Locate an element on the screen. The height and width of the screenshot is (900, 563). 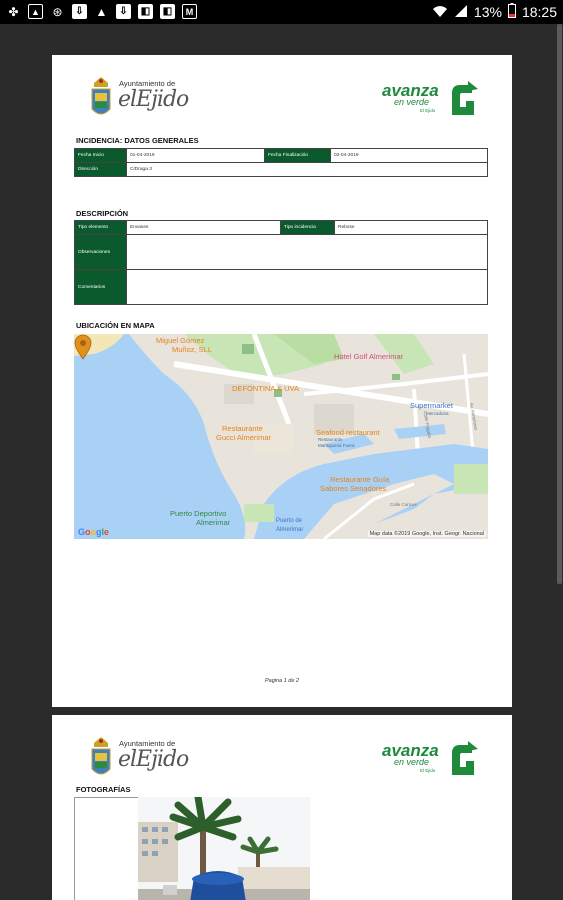
map-label-seafood: Seafood restaurant is located at coordinates (348, 432).